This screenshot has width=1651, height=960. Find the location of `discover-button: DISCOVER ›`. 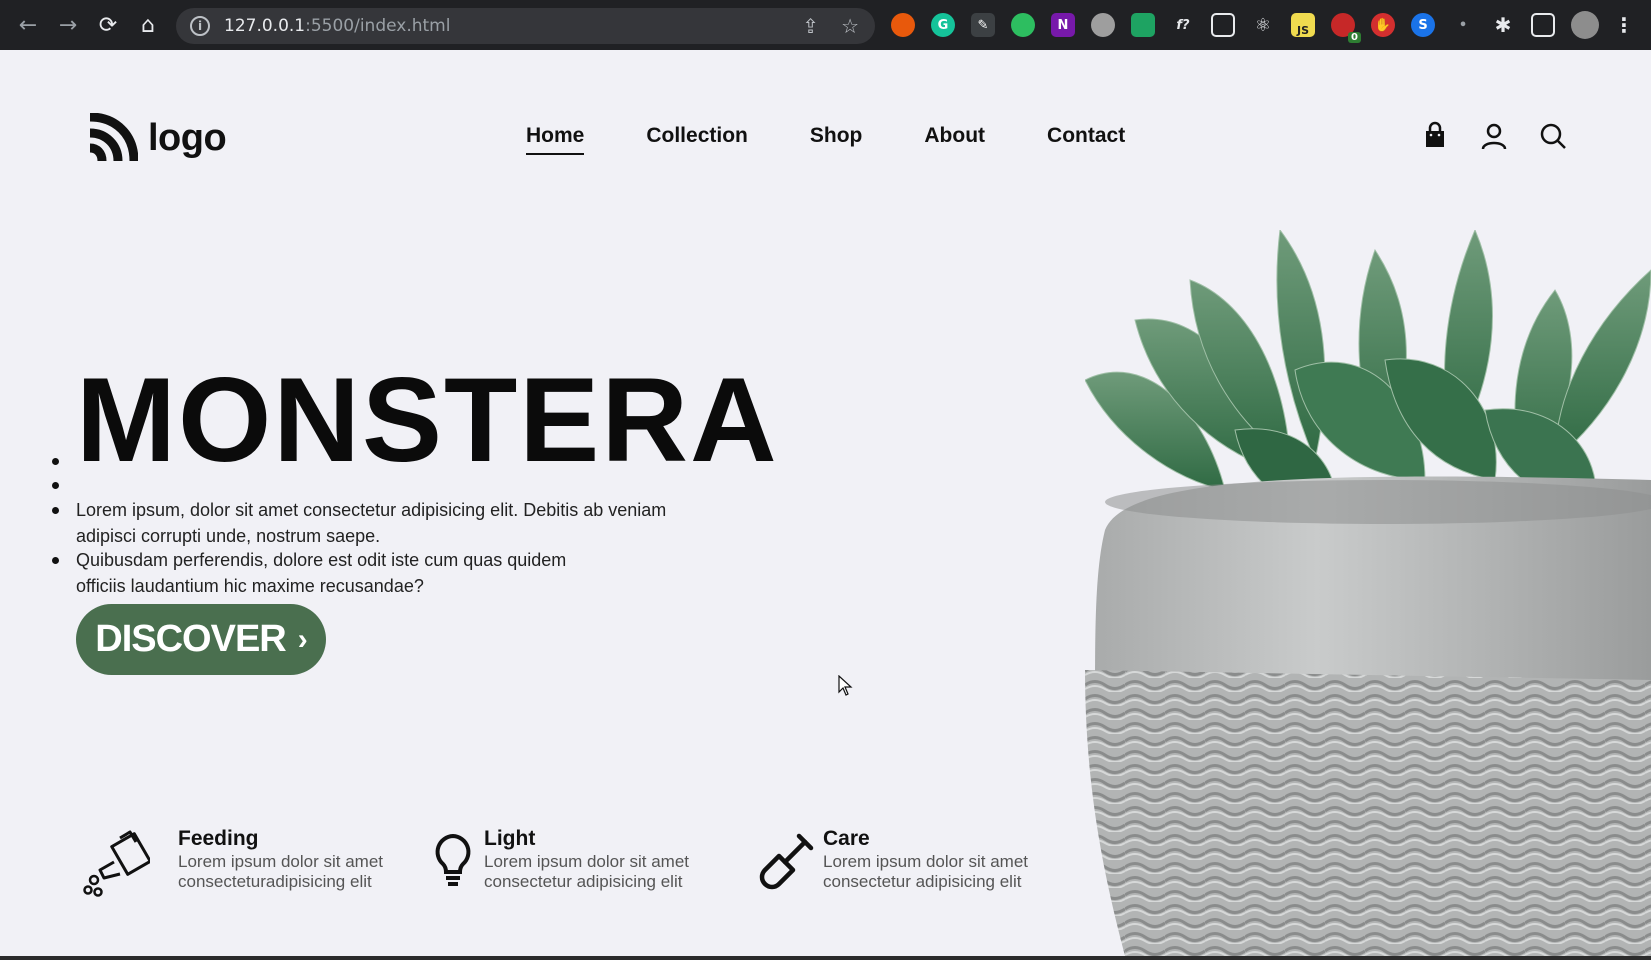

discover-button: DISCOVER › is located at coordinates (201, 639).